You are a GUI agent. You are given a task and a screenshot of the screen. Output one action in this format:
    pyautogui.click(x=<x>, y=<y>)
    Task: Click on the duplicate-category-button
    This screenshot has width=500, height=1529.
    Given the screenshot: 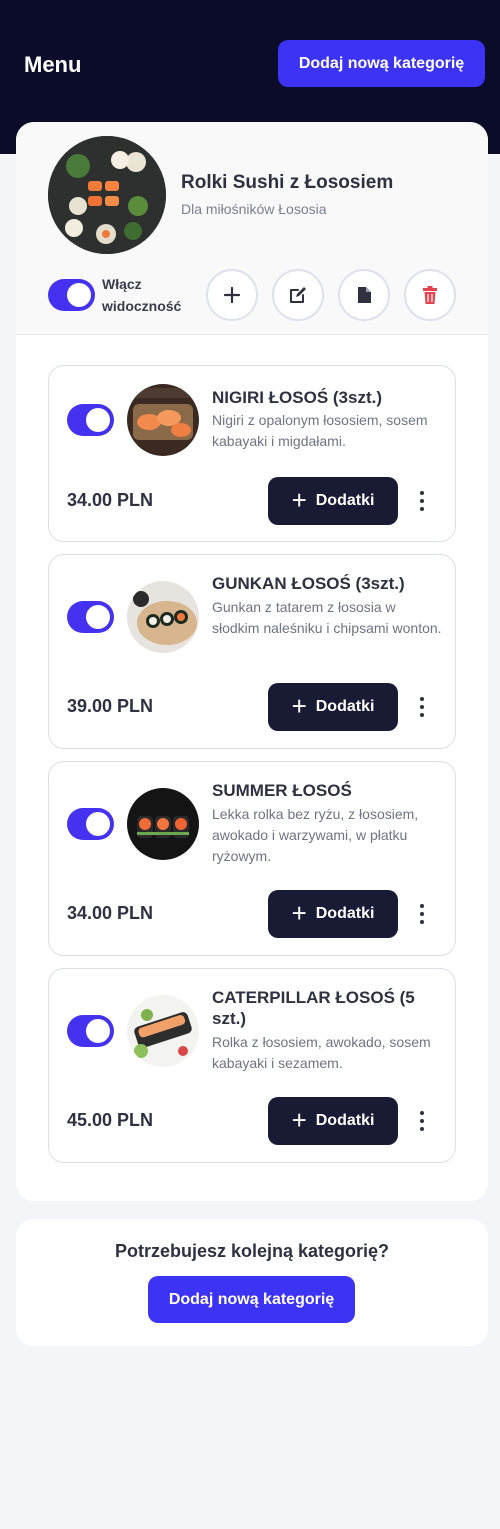 What is the action you would take?
    pyautogui.click(x=364, y=295)
    